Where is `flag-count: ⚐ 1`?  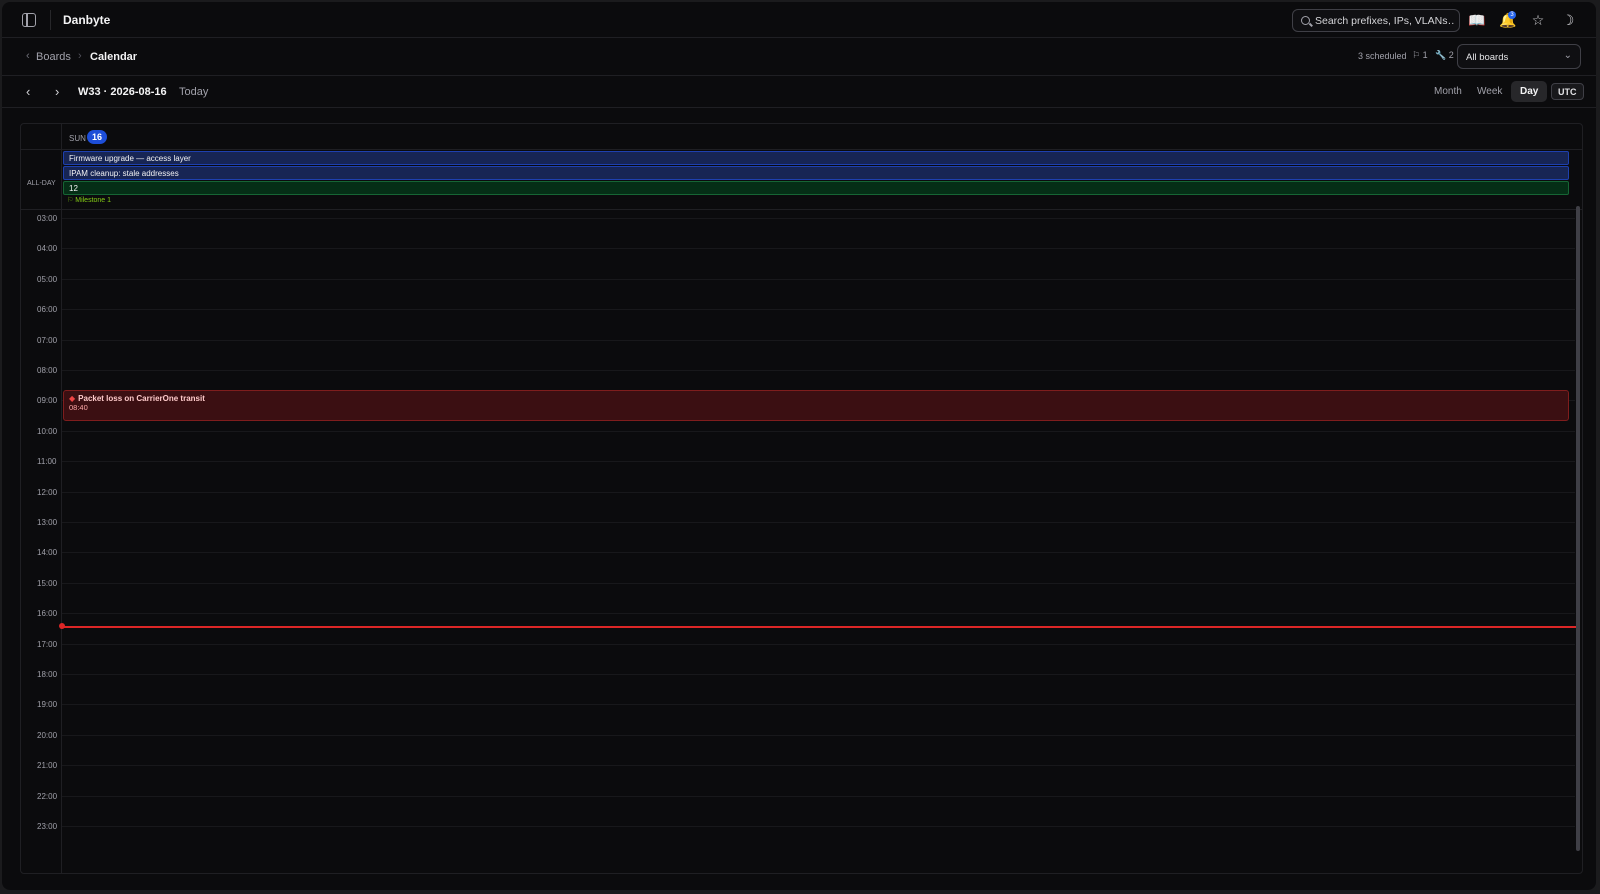
flag-count: ⚐ 1 is located at coordinates (1420, 55).